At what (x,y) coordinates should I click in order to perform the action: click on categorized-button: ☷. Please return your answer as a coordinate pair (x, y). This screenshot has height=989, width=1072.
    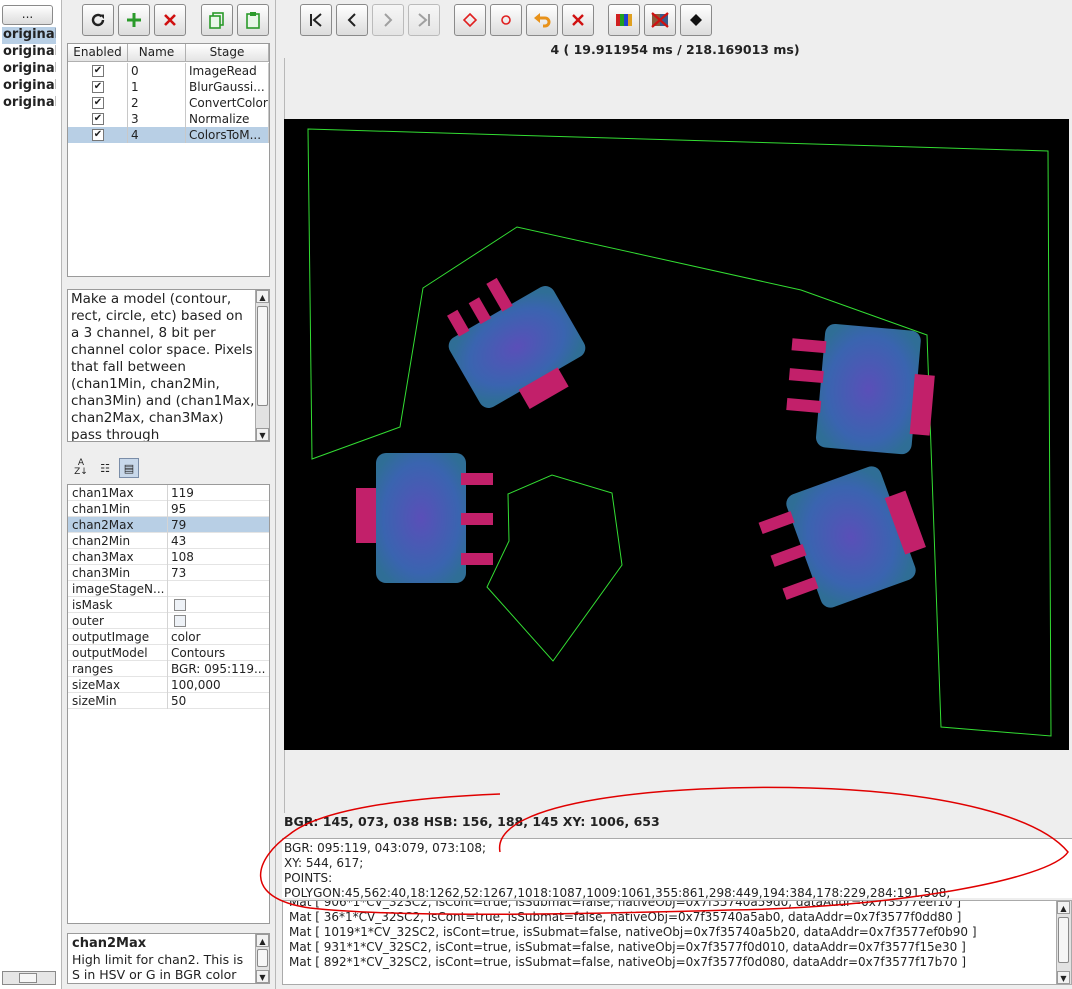
    Looking at the image, I should click on (105, 468).